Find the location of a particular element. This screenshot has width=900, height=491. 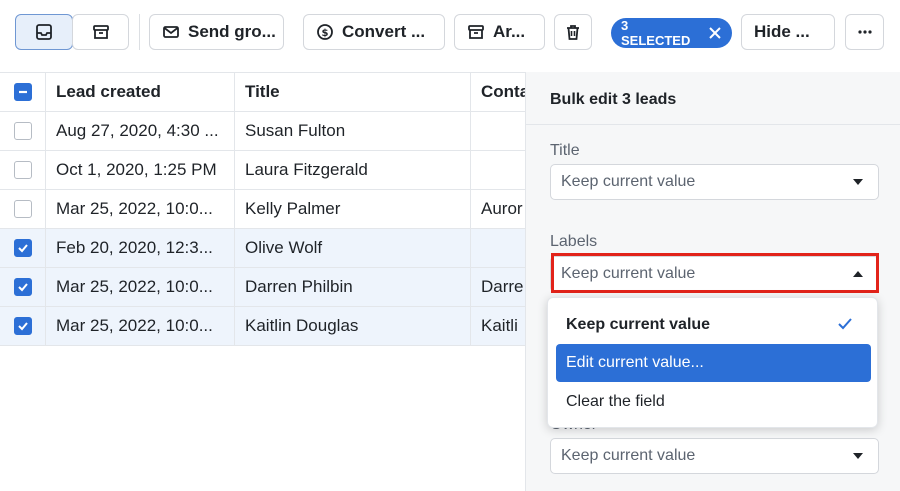

delete-button is located at coordinates (573, 32).